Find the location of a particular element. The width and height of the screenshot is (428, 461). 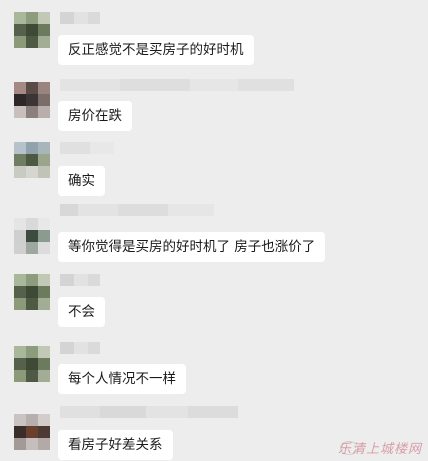

message-bubble: 房价在跌 is located at coordinates (95, 116).